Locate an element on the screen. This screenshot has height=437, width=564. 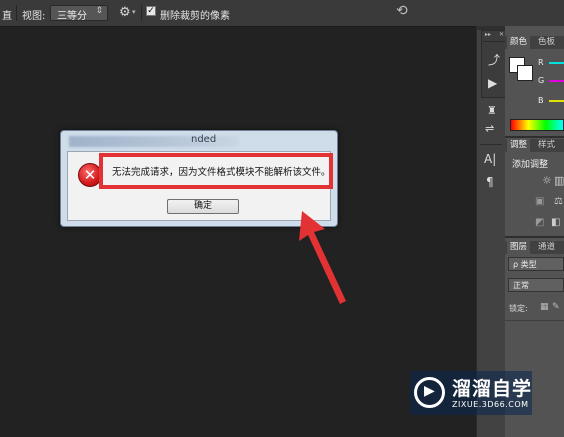
play-action-icon: ▶ is located at coordinates (492, 83).